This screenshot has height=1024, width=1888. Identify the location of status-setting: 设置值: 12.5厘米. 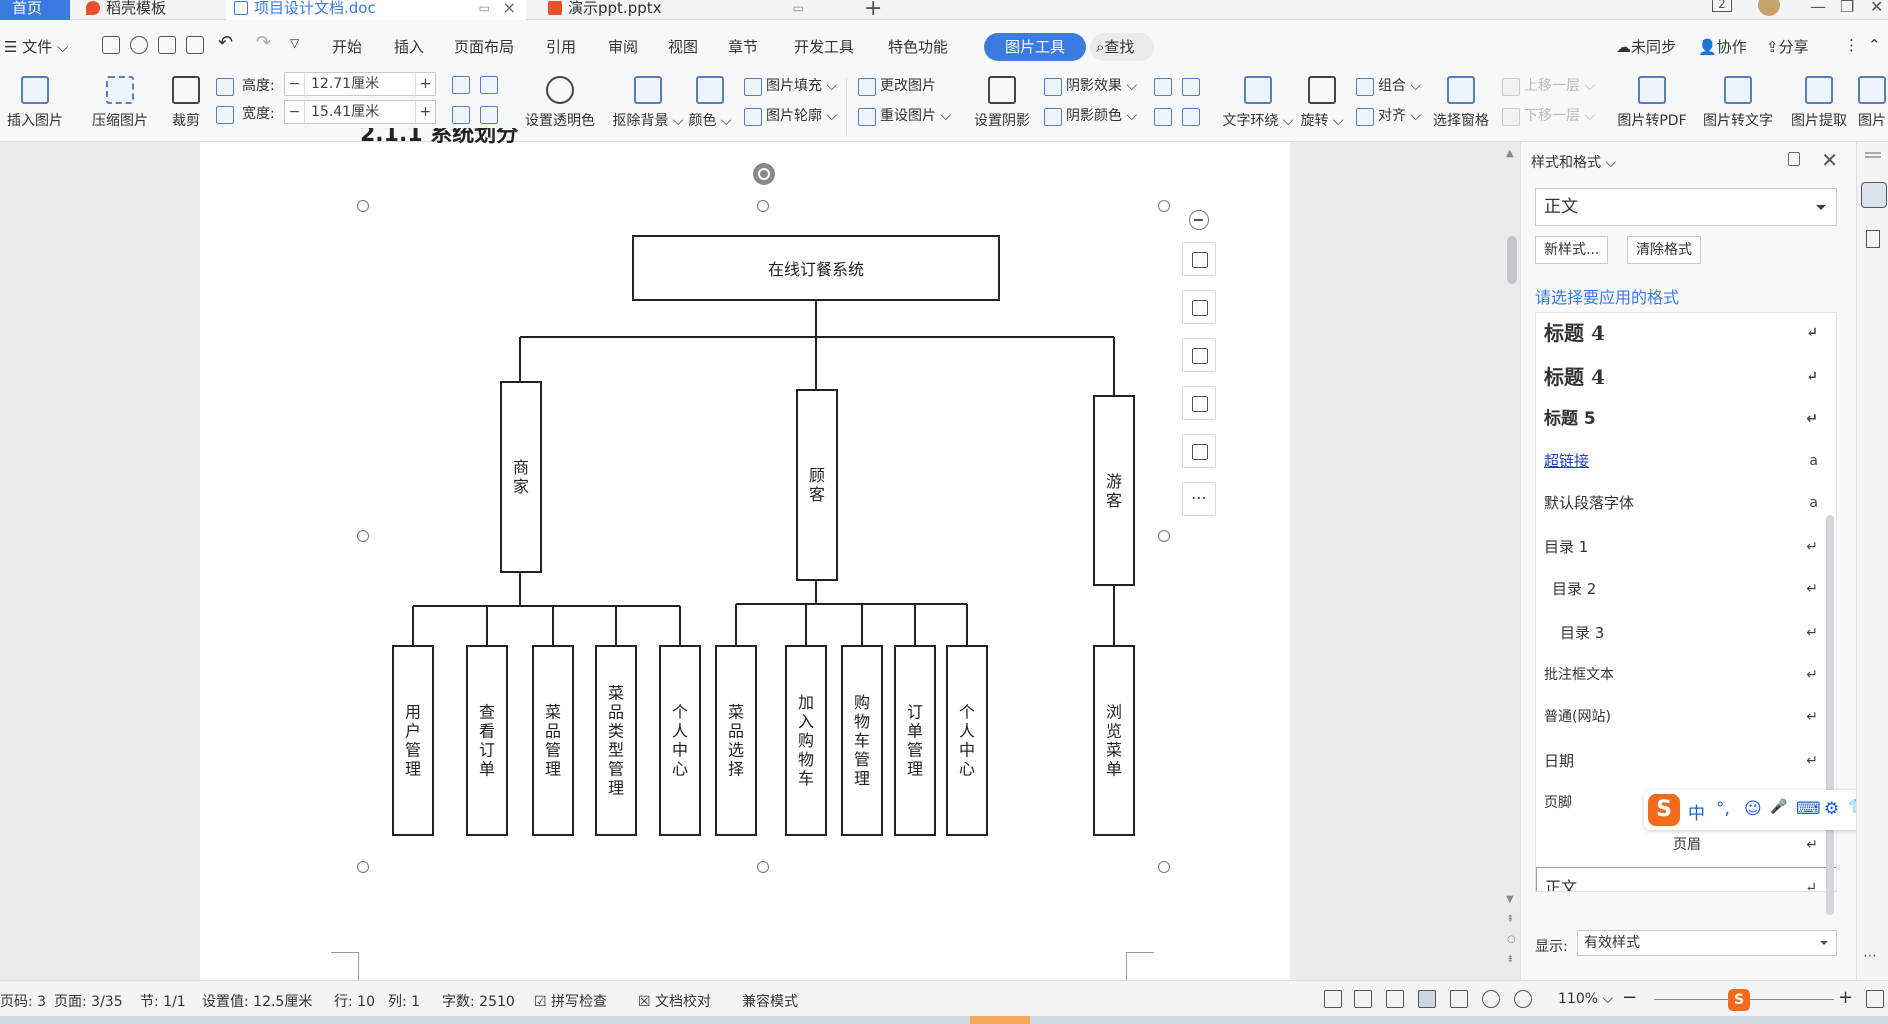
(257, 1001).